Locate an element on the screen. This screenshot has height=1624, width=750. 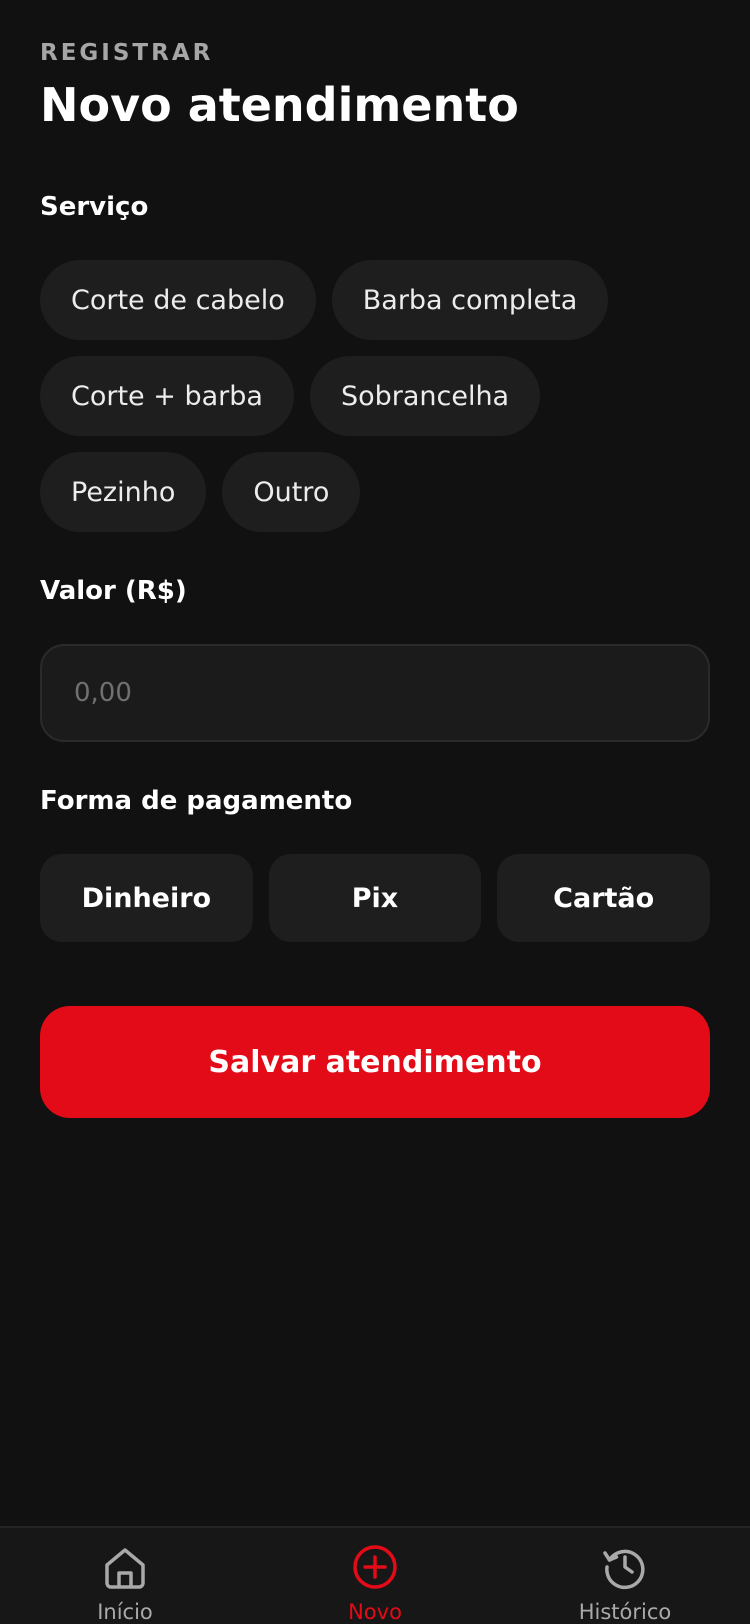
nav-label-novo: Novo is located at coordinates (375, 1612).